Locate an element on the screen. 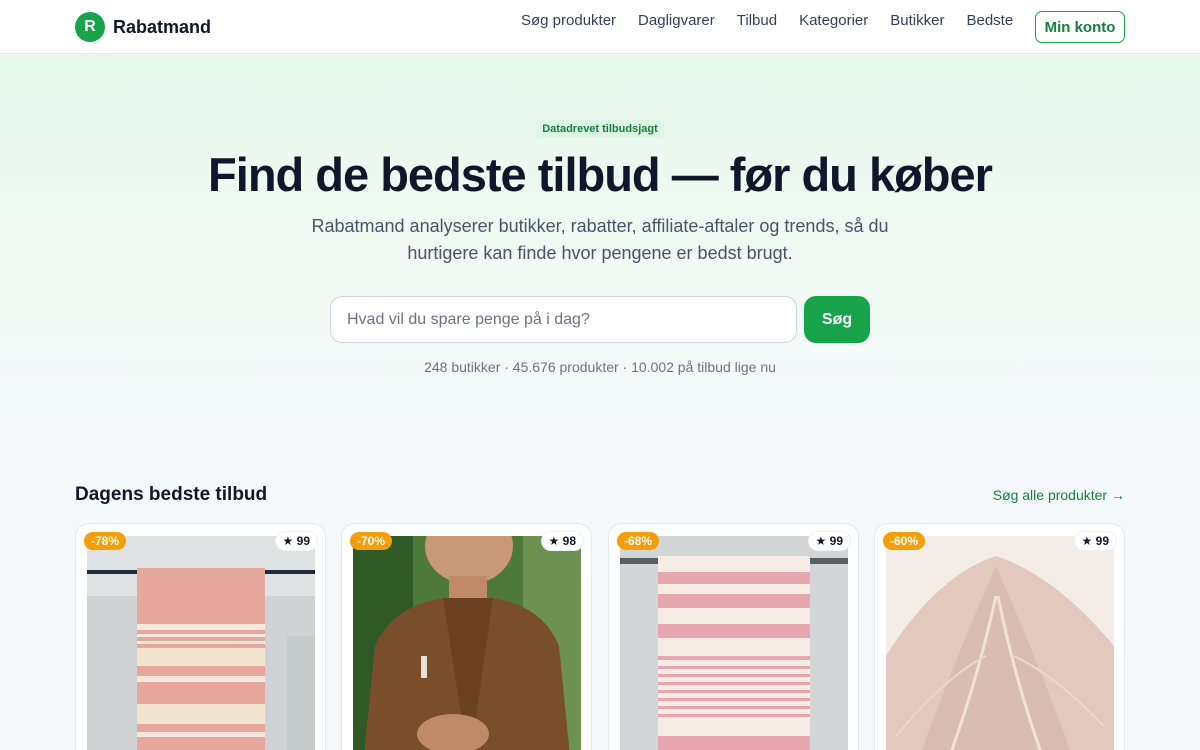  nav-item-search-products: Søg produkter is located at coordinates (568, 20).